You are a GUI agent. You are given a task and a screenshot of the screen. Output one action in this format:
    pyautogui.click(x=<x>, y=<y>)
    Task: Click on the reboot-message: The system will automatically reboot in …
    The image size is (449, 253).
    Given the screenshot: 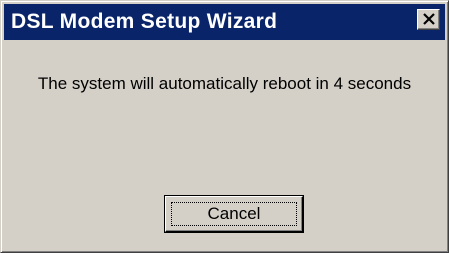 What is the action you would take?
    pyautogui.click(x=224, y=83)
    